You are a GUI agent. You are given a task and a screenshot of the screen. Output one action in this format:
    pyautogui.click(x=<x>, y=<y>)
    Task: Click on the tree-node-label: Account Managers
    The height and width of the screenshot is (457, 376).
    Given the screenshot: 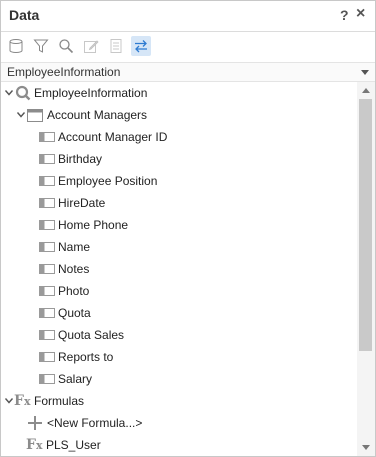 What is the action you would take?
    pyautogui.click(x=97, y=115)
    